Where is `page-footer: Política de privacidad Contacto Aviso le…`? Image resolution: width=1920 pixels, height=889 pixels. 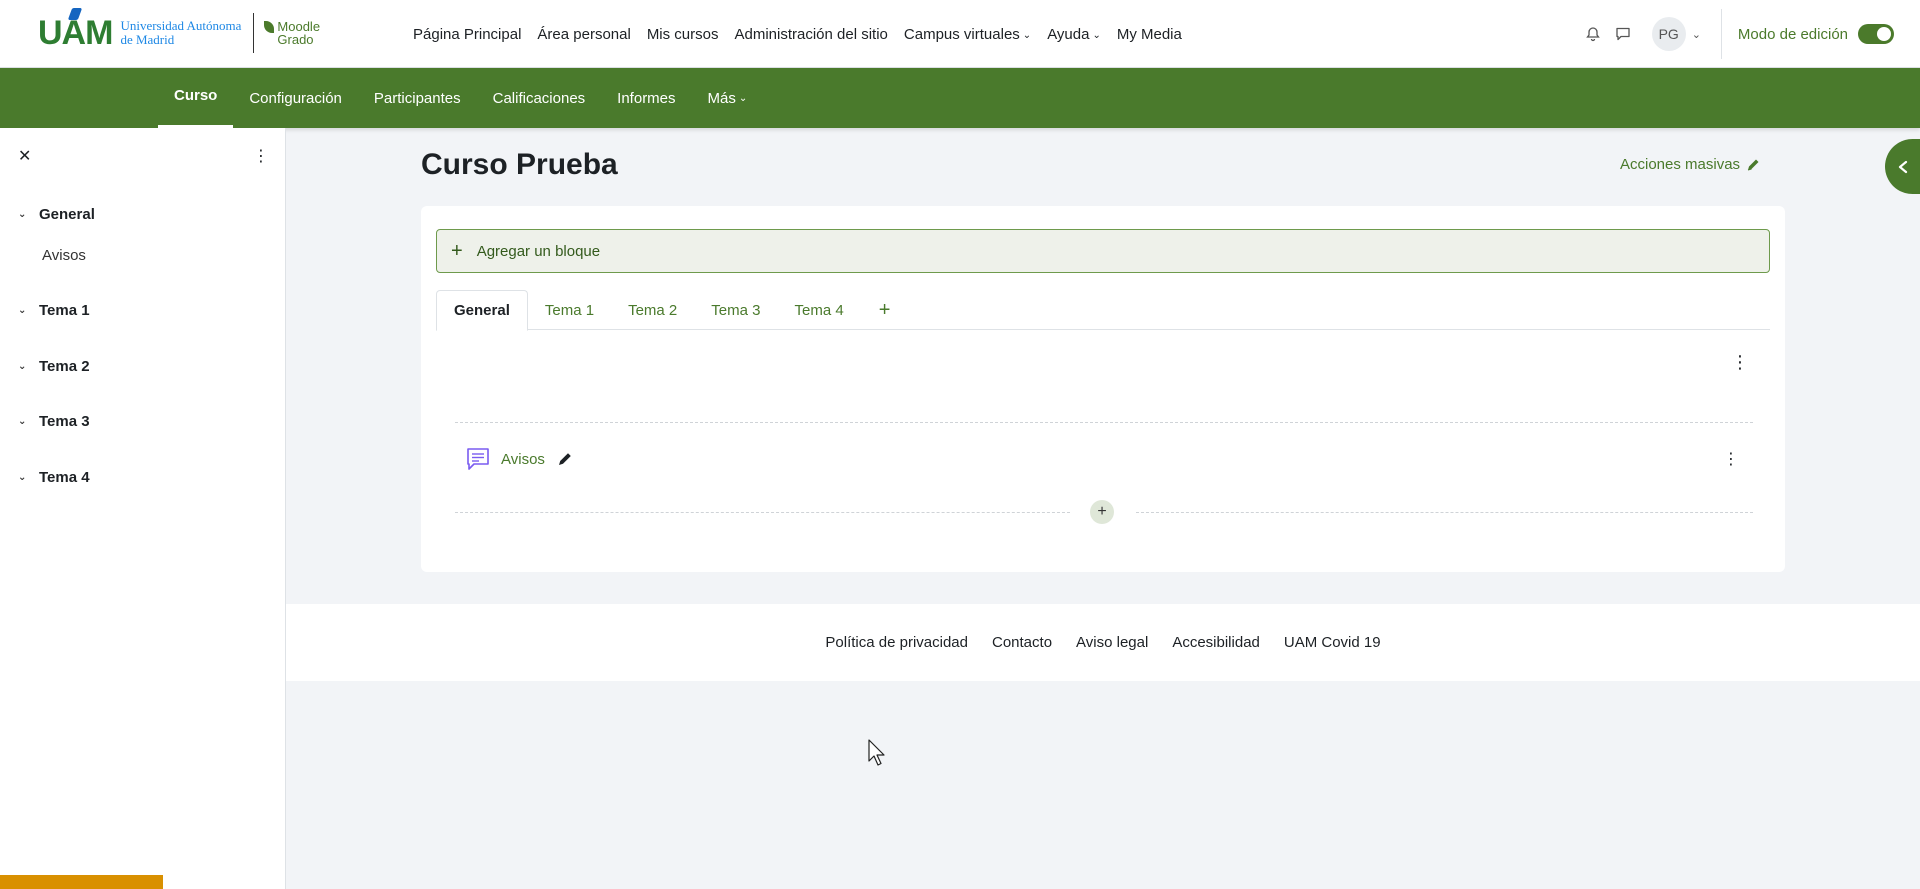
page-footer: Política de privacidad Contacto Aviso le… is located at coordinates (1103, 642).